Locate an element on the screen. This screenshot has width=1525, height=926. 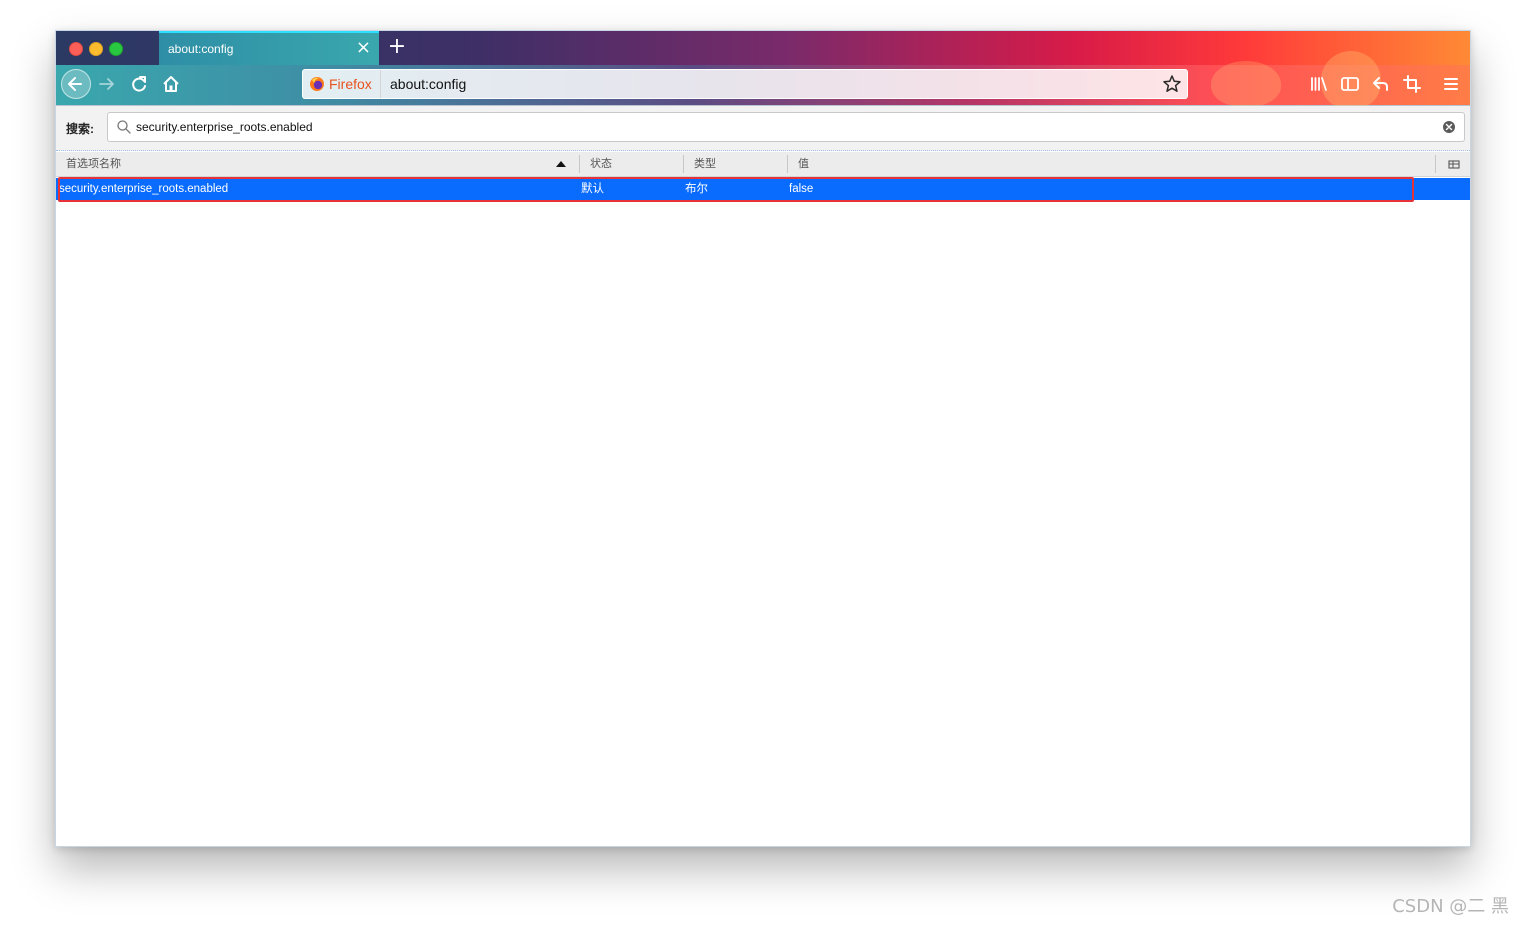
star-icon is located at coordinates (1172, 83).